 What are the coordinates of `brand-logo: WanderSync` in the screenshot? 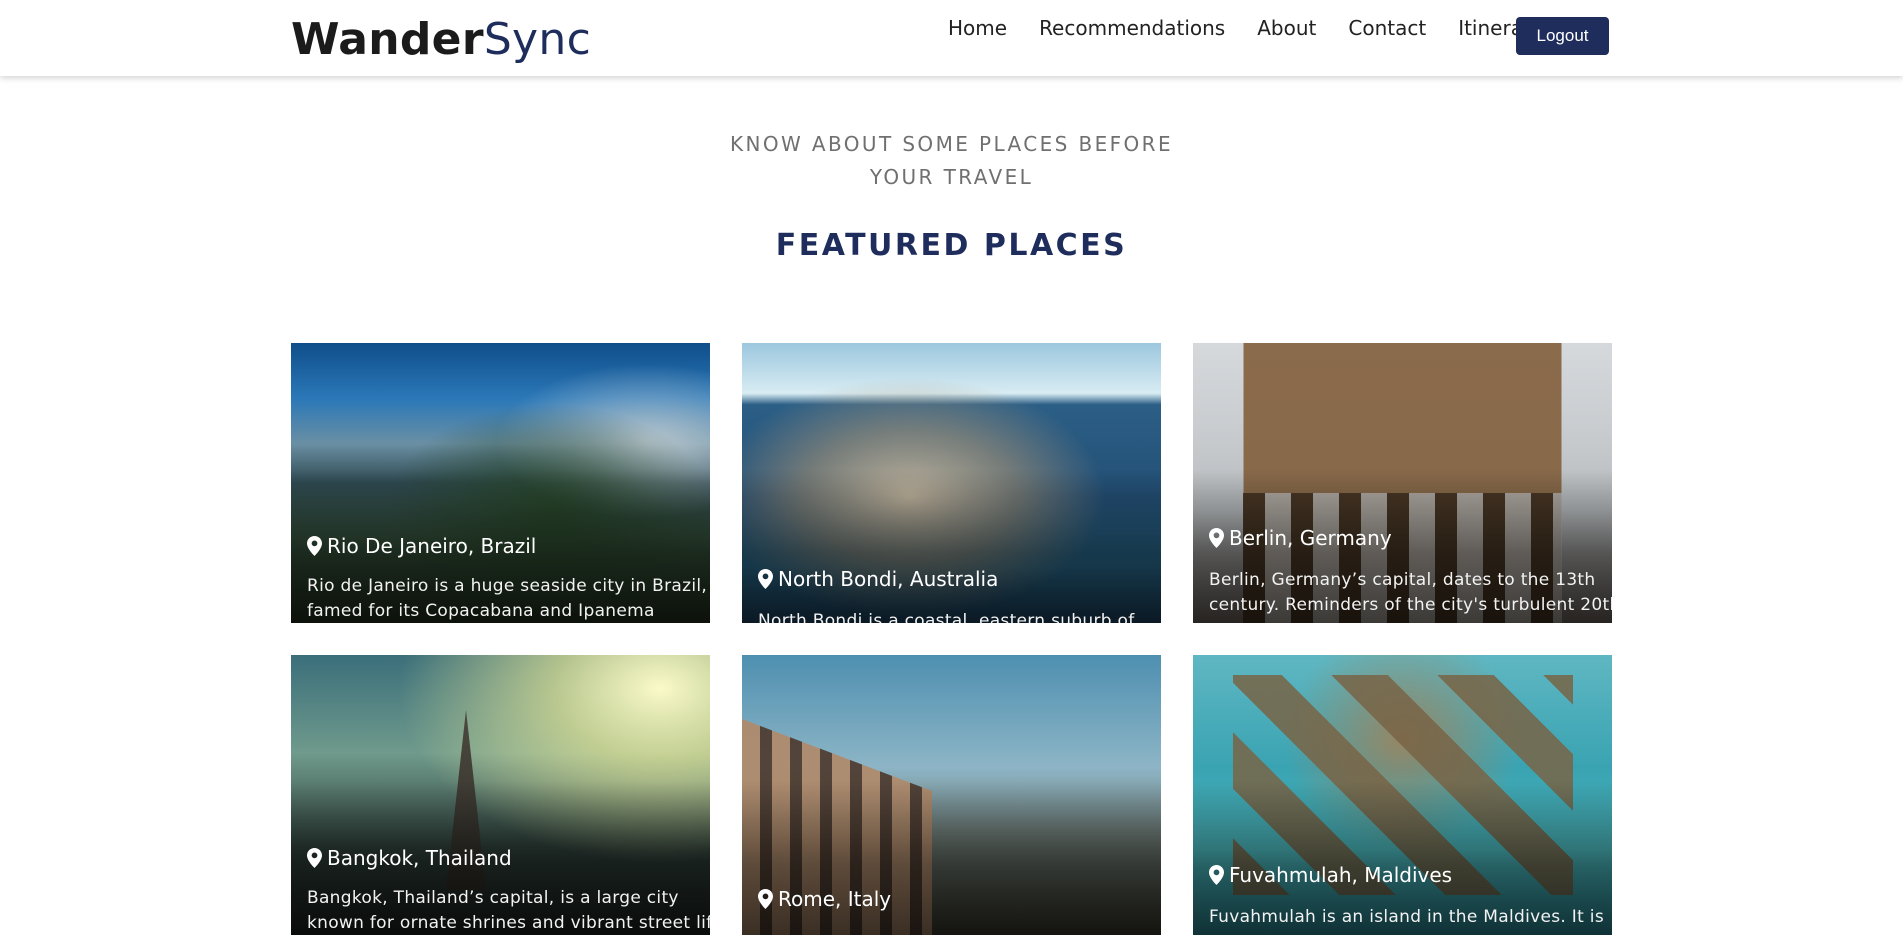 It's located at (441, 39).